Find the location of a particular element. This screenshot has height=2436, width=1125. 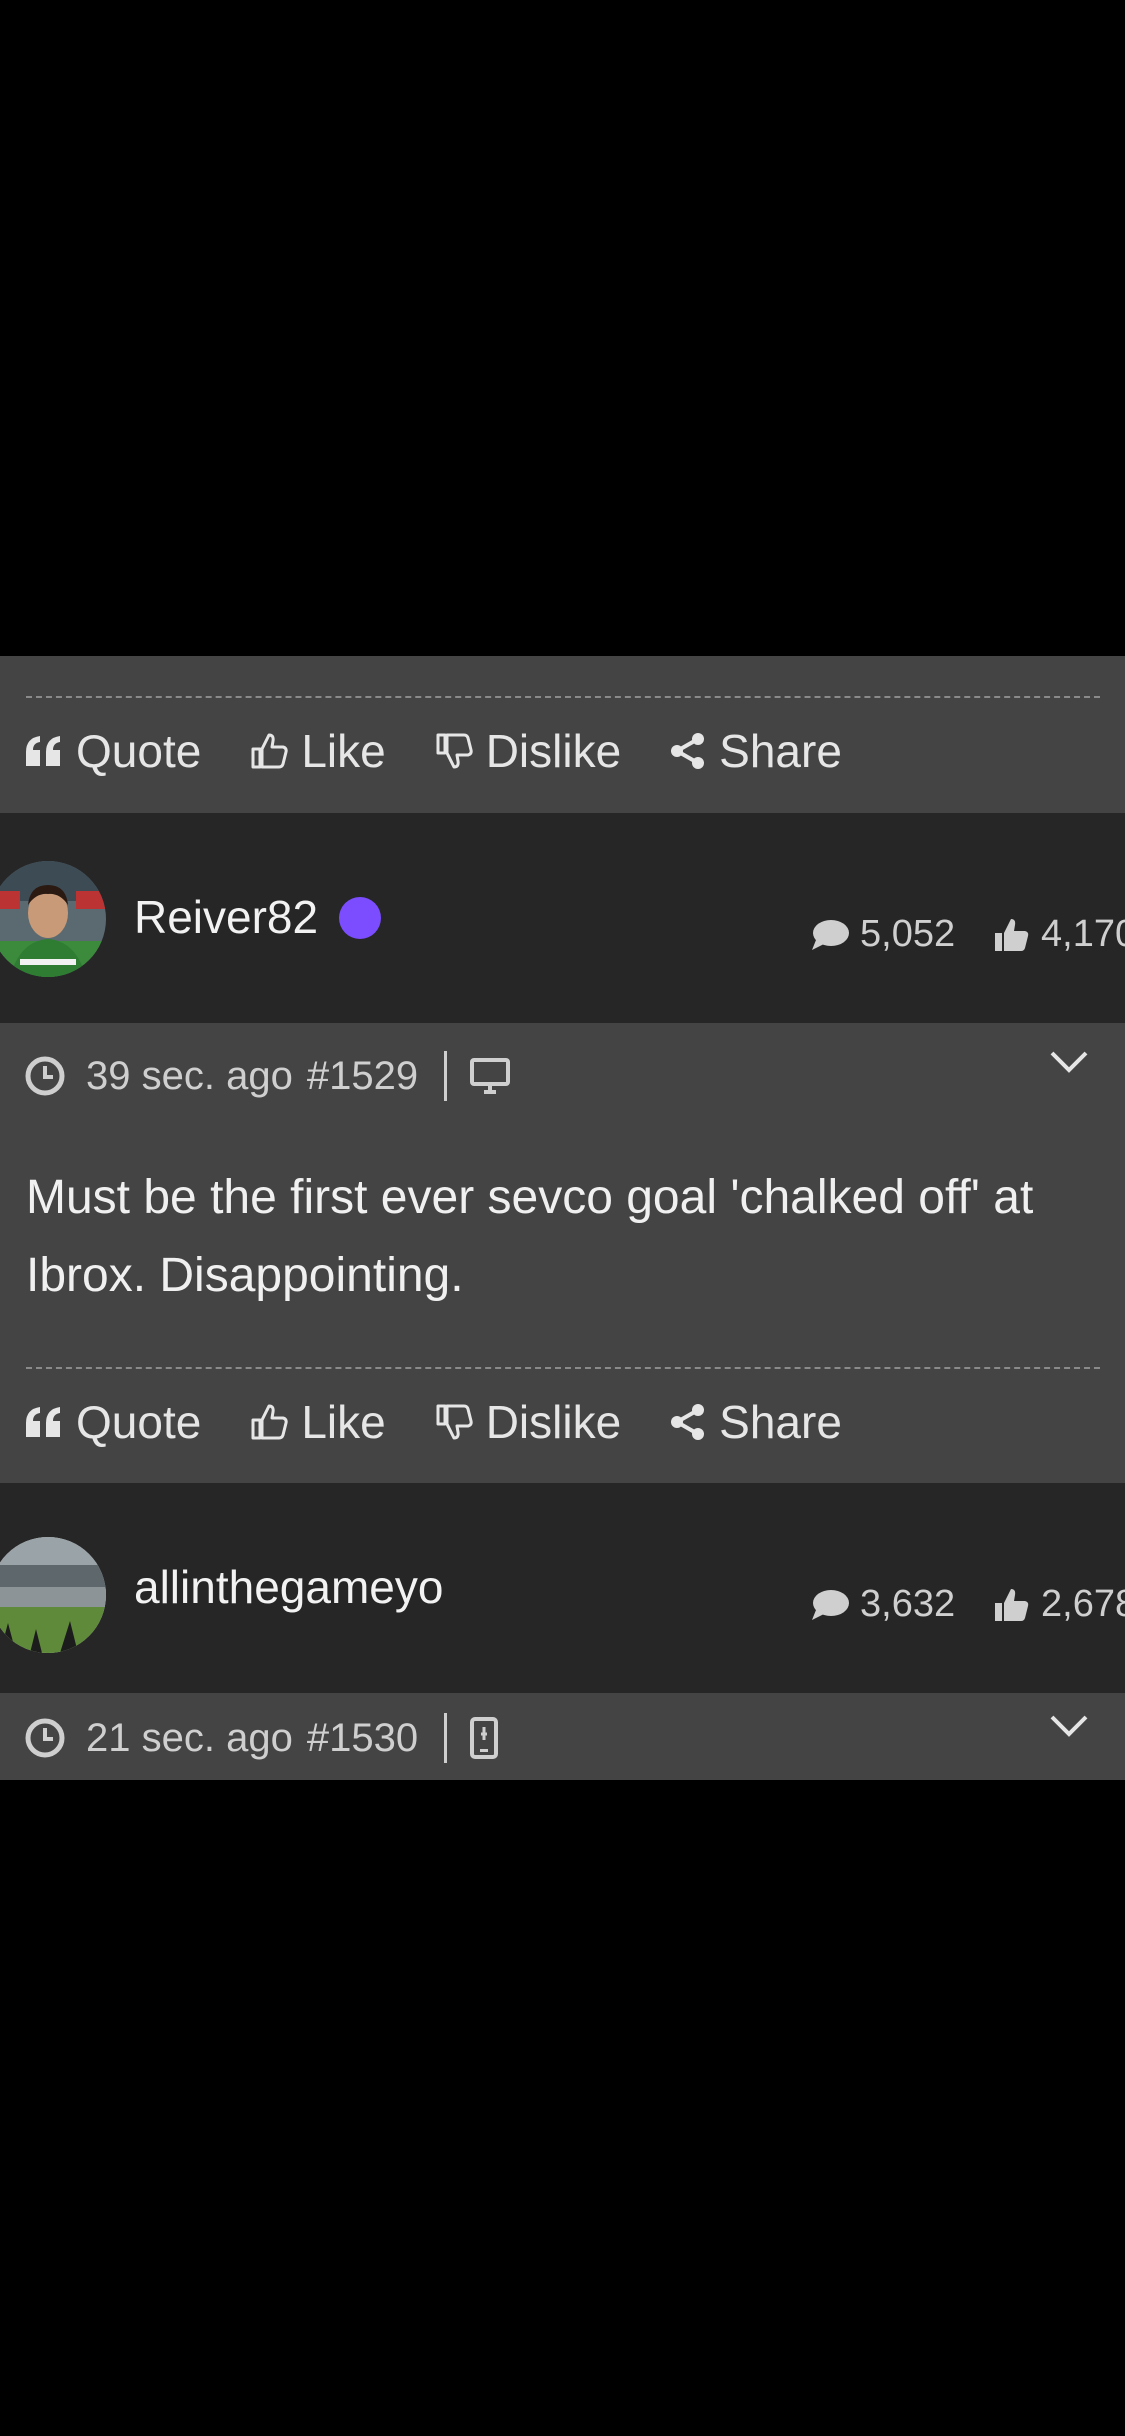

post-meta: 39 sec. ago #1529 is located at coordinates (267, 1076).